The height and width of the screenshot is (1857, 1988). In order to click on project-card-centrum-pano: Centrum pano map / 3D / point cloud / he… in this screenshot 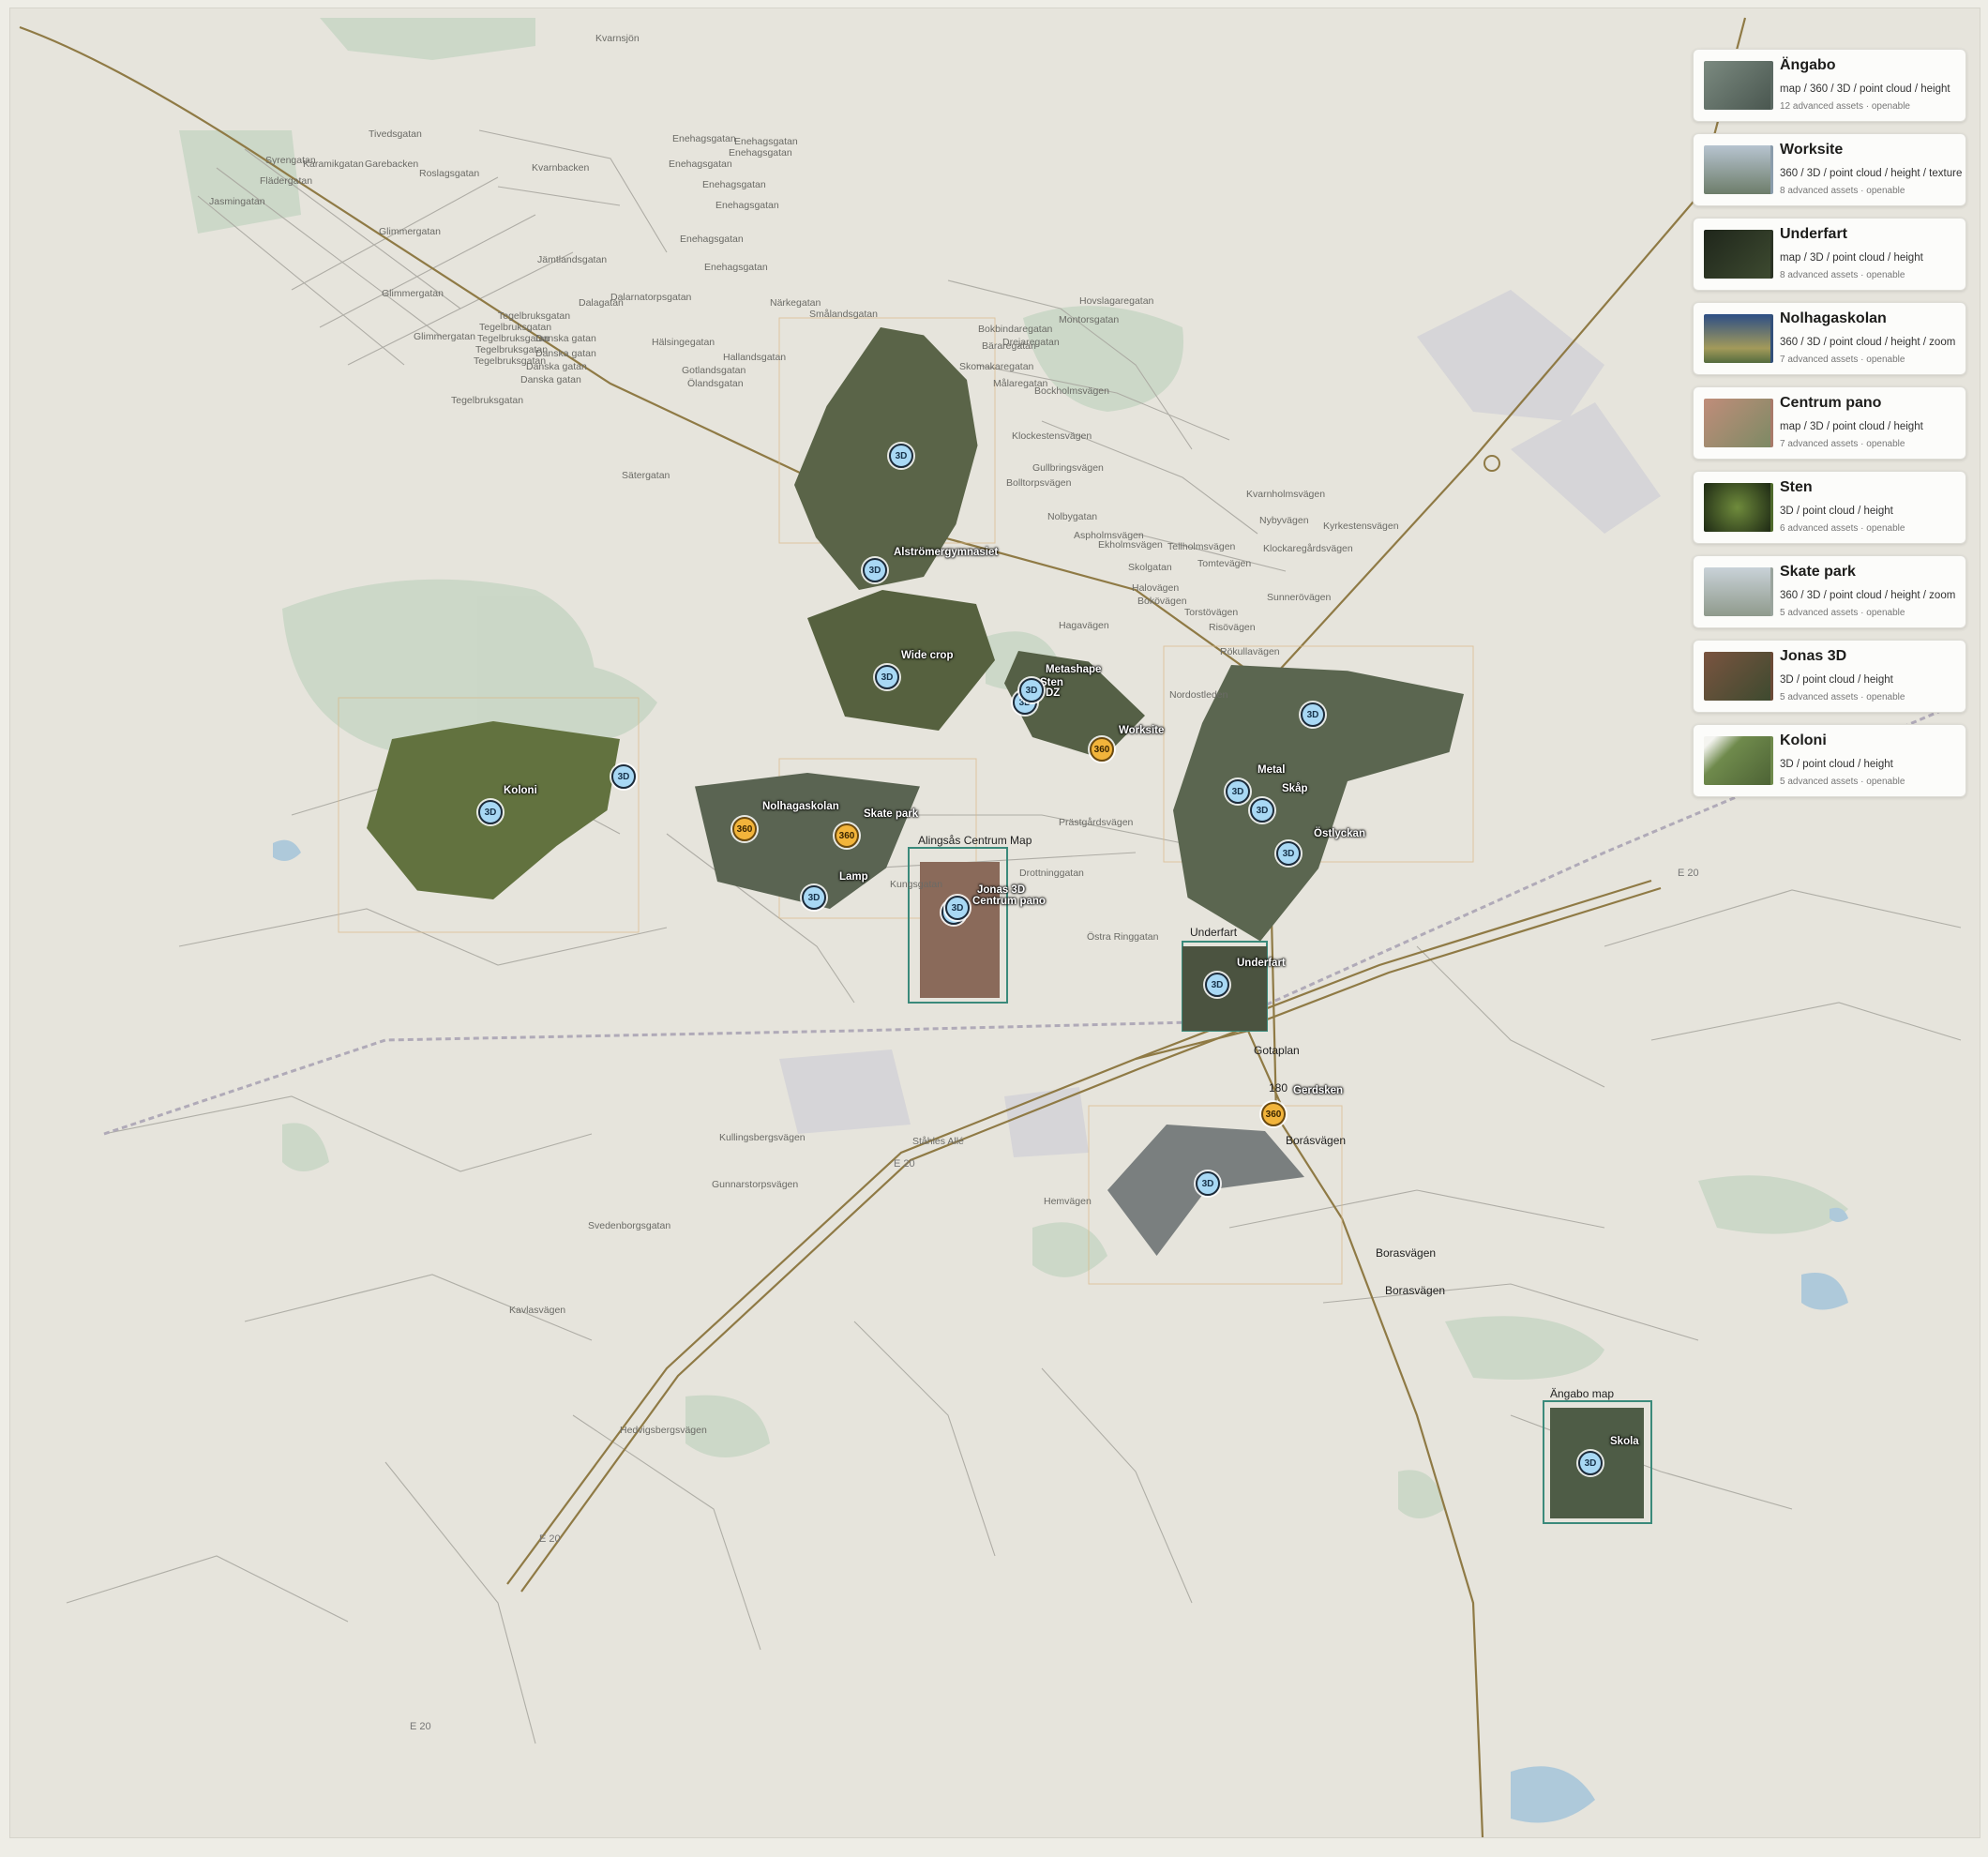, I will do `click(1829, 423)`.